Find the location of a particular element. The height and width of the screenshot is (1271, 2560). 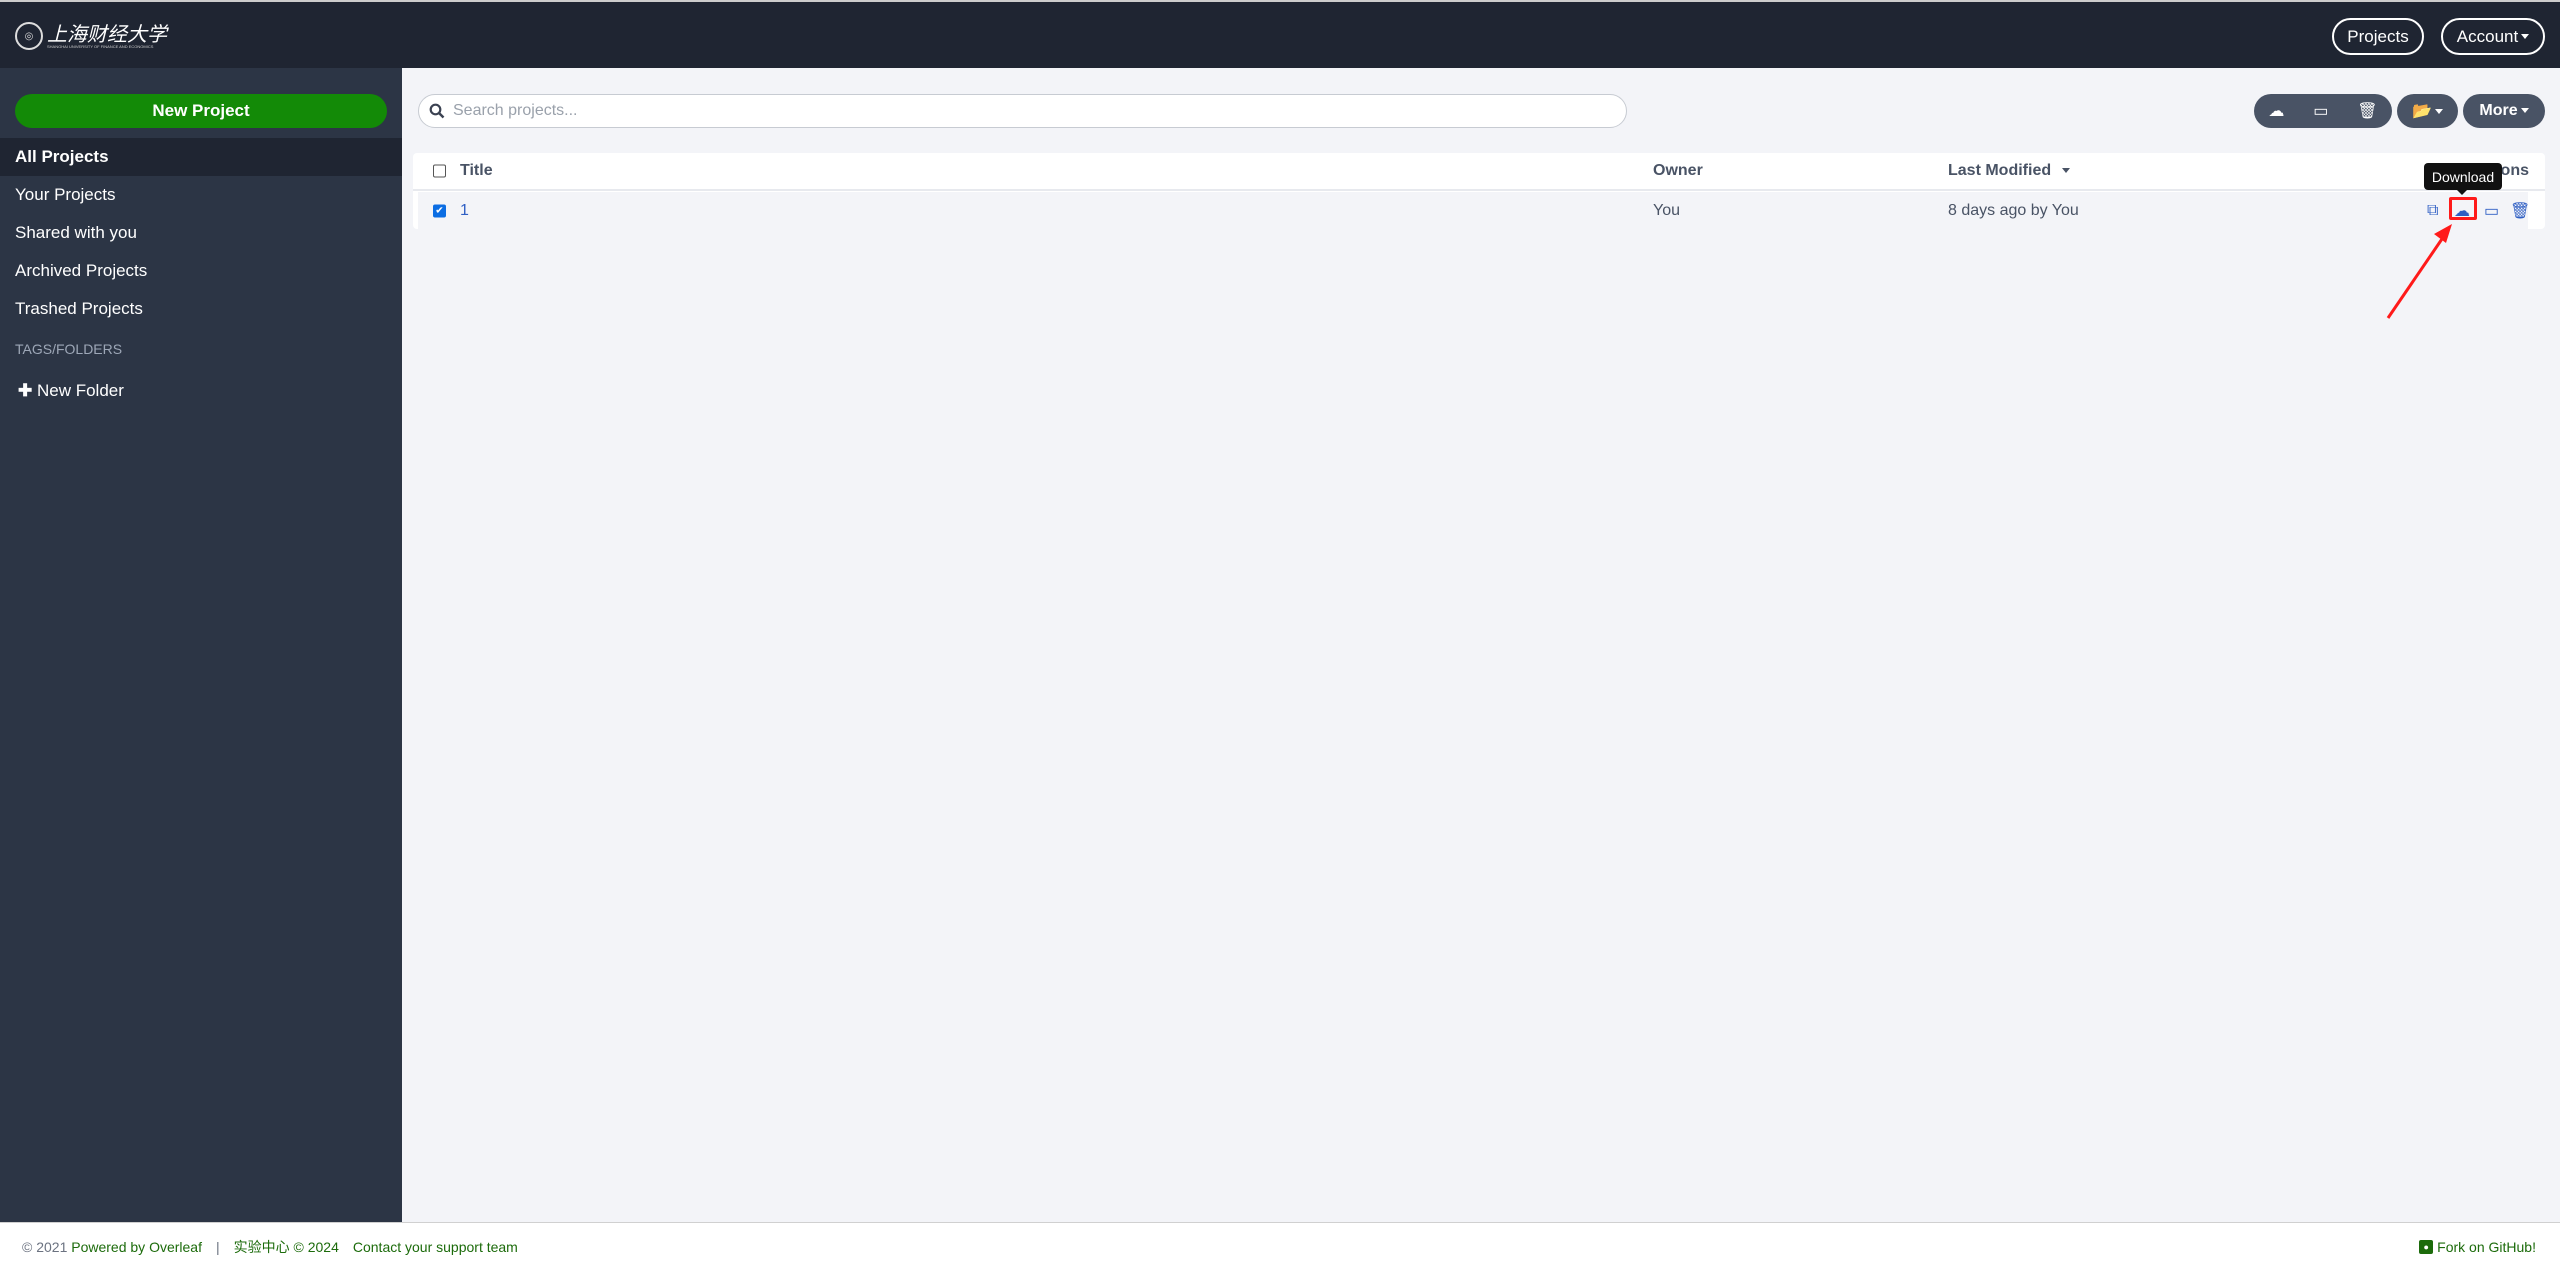

annotation-arrow is located at coordinates (2419, 271).